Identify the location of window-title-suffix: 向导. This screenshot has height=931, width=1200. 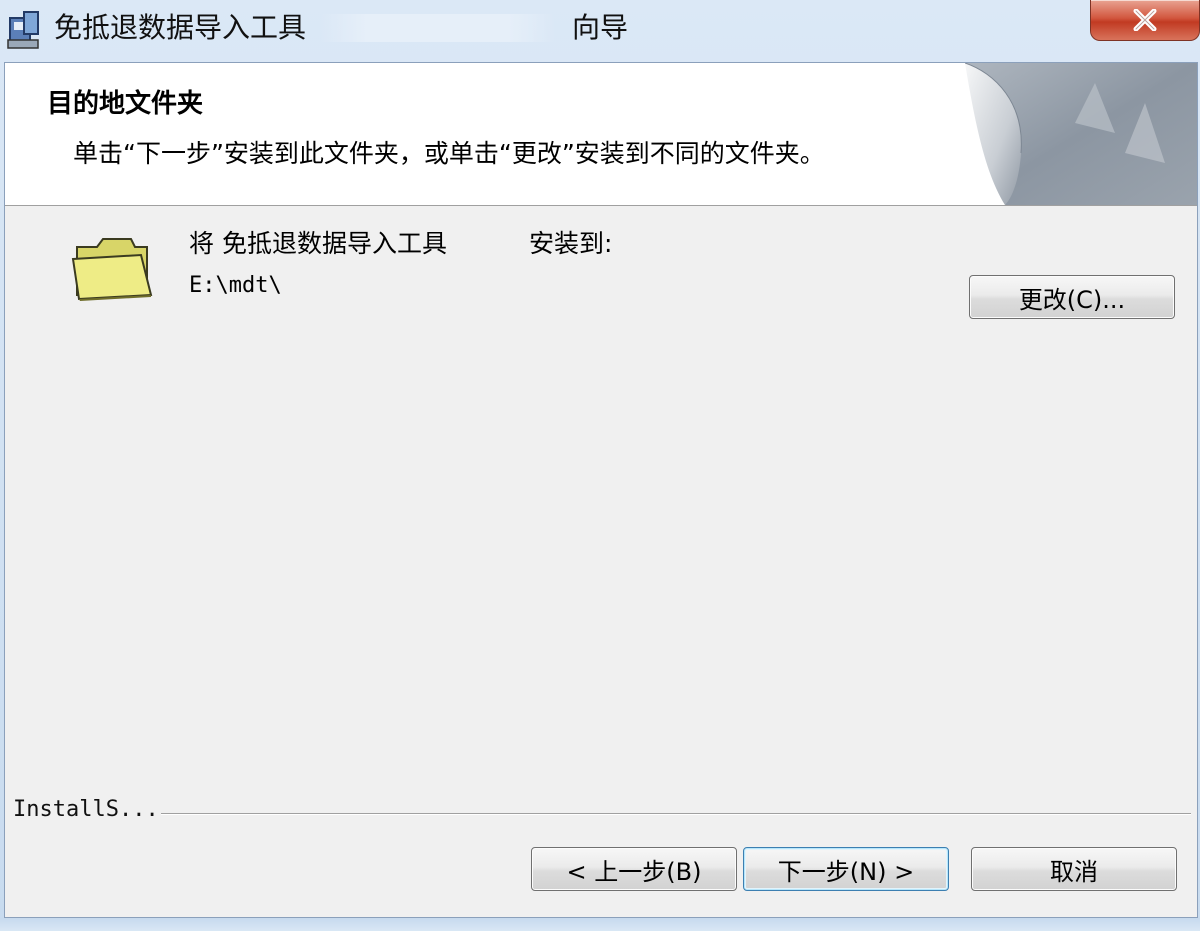
(600, 27).